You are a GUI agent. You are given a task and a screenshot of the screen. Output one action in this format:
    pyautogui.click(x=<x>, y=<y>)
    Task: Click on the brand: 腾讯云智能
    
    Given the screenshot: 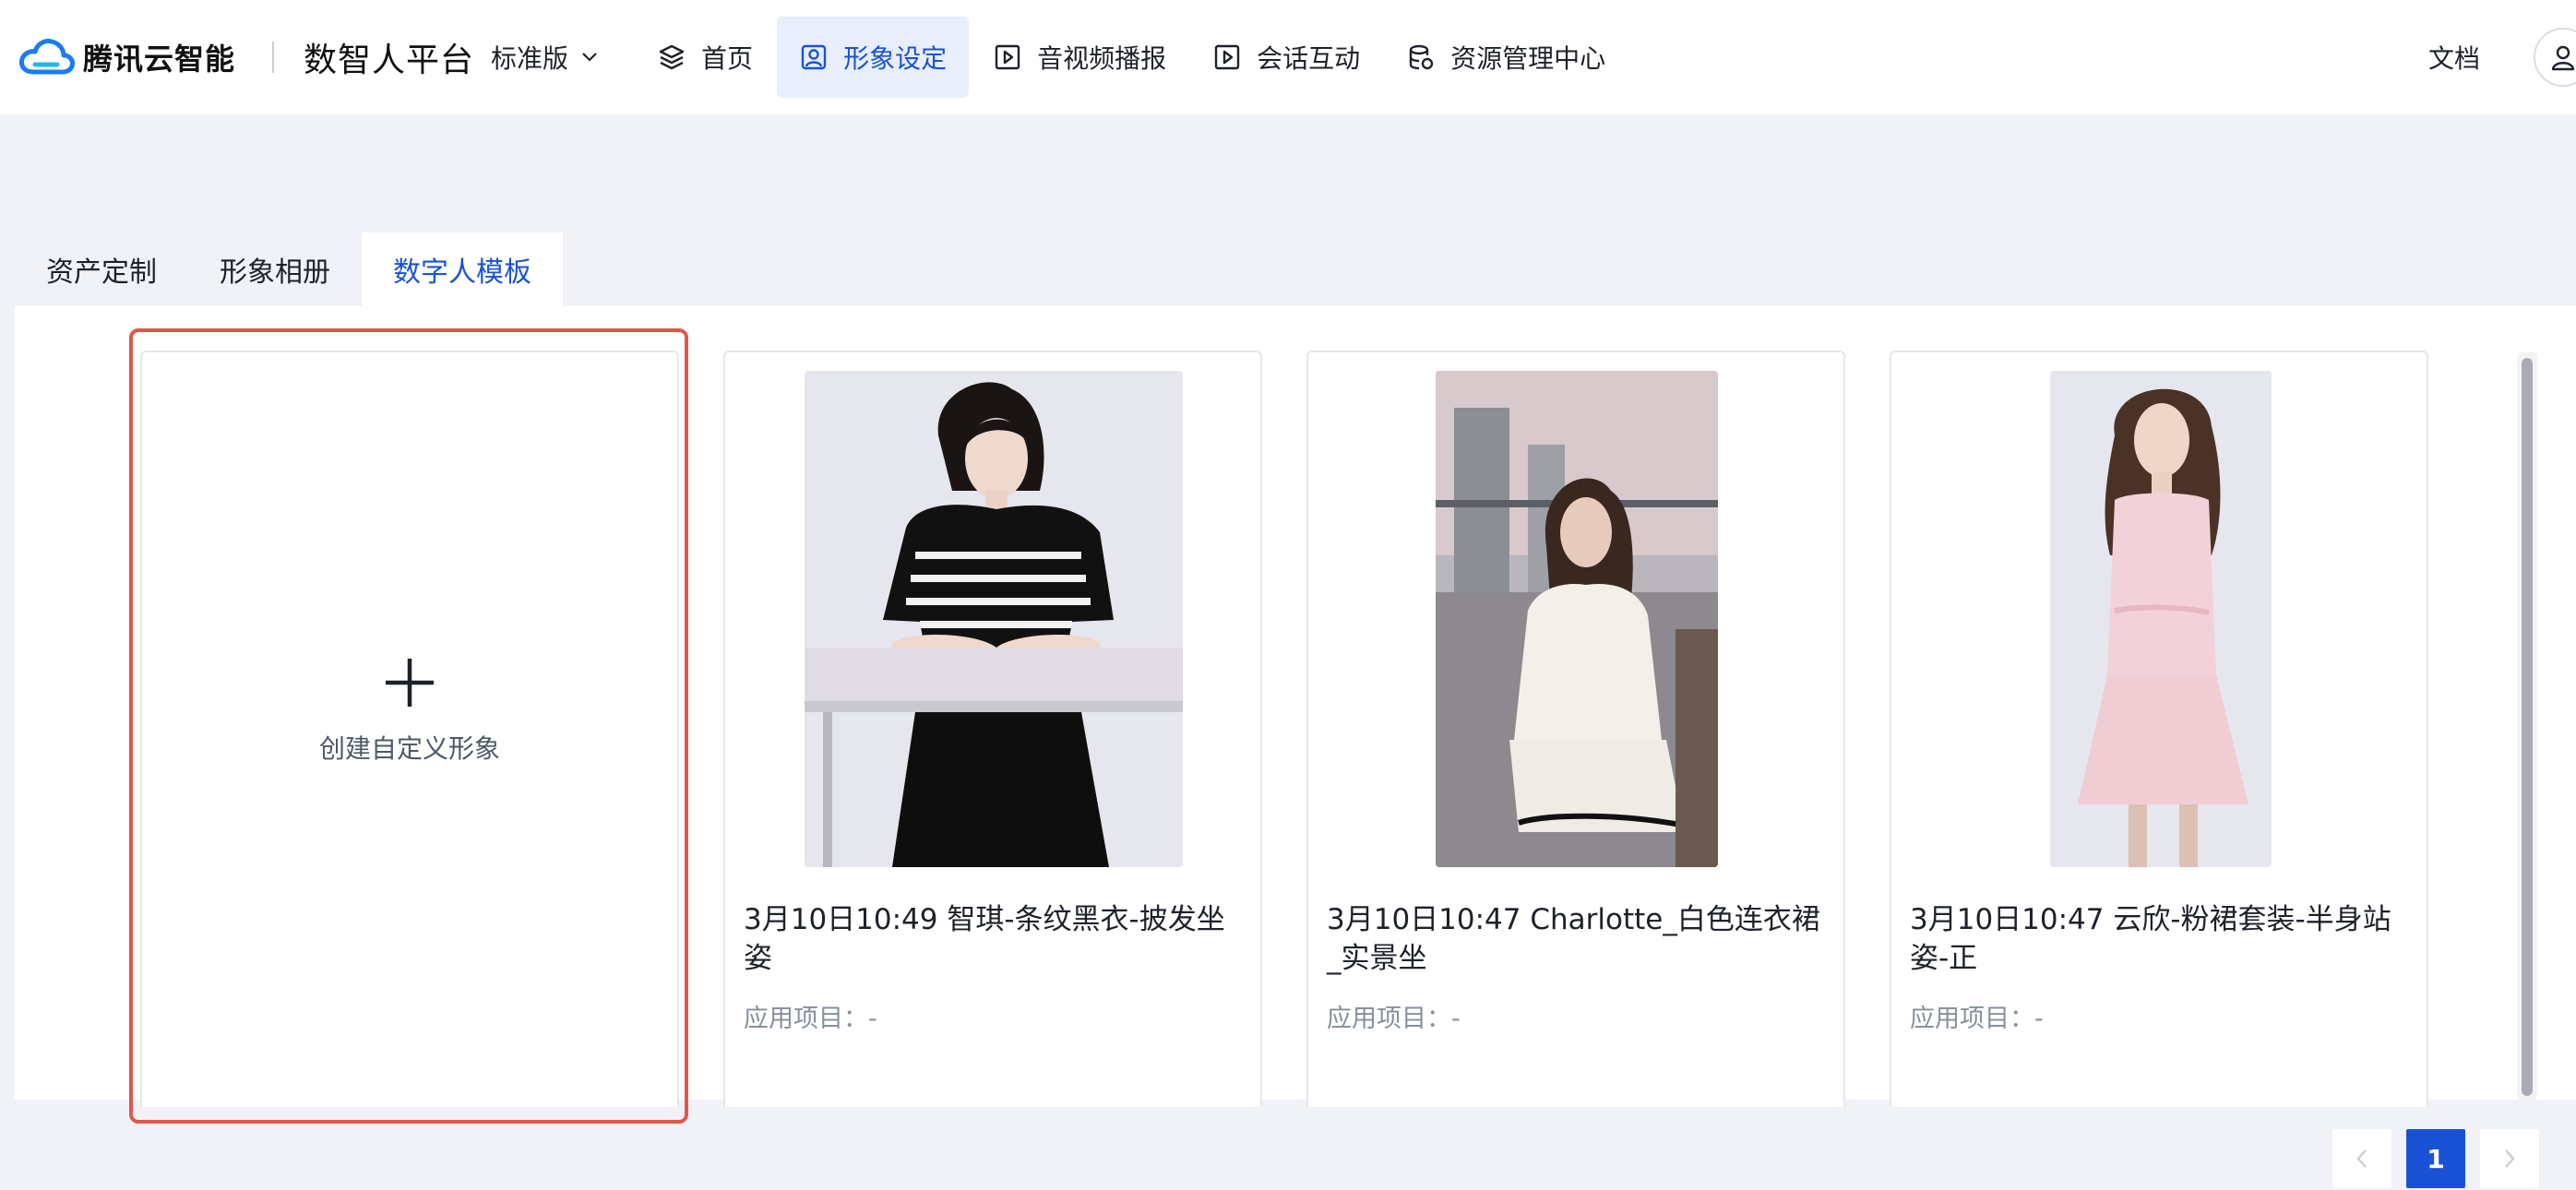 What is the action you would take?
    pyautogui.click(x=126, y=57)
    